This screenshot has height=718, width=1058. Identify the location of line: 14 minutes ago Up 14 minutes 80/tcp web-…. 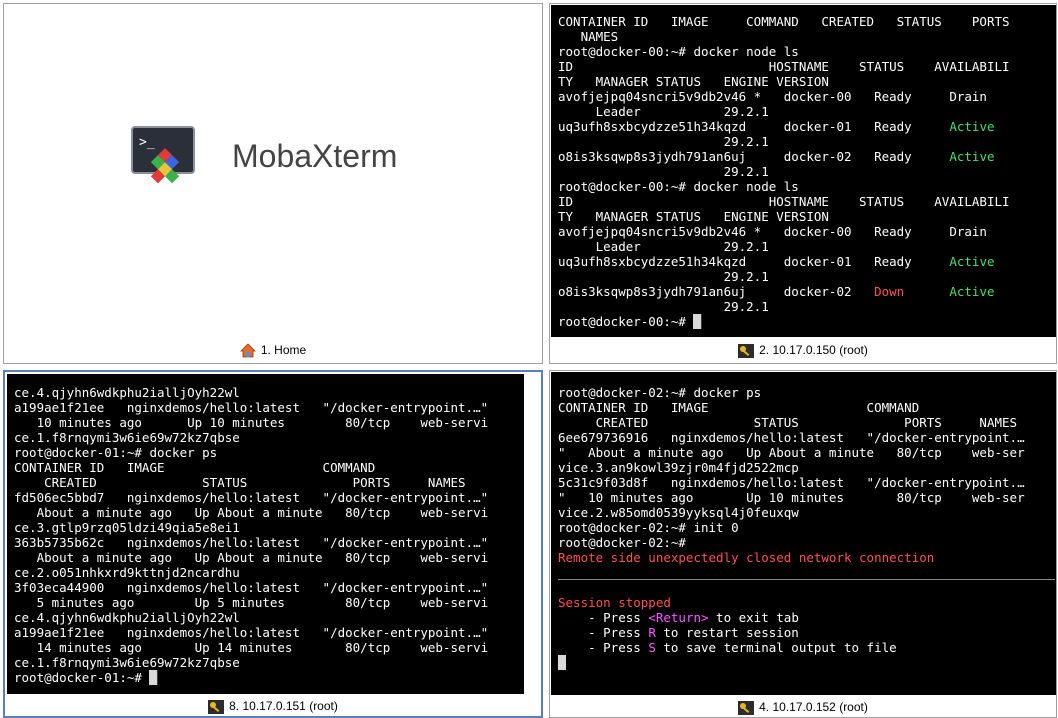
(251, 647).